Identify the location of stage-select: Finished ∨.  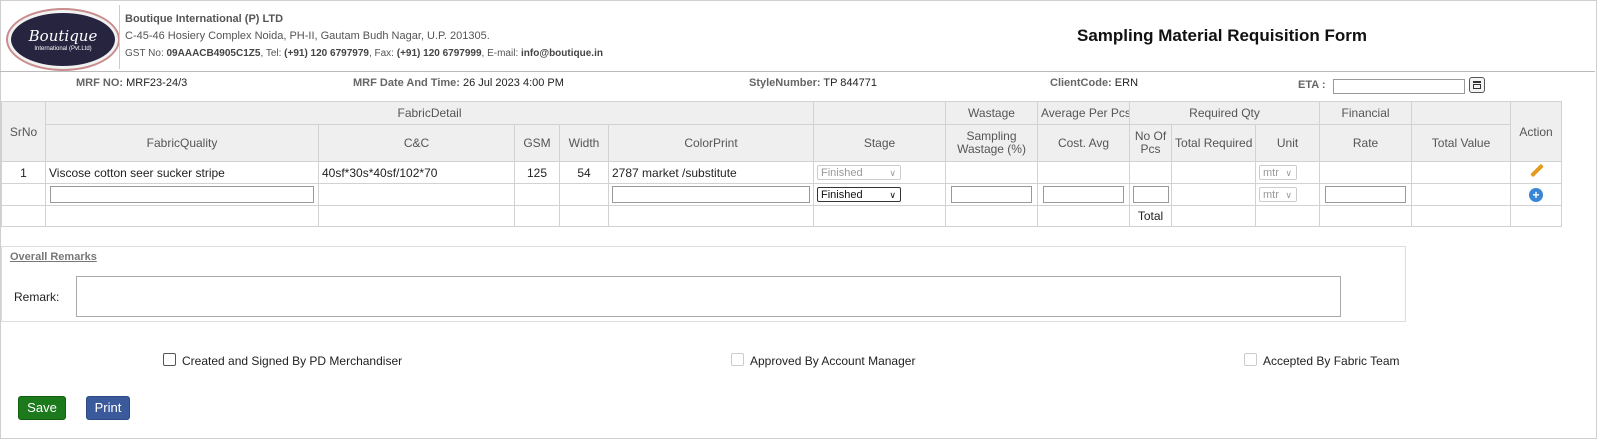
(859, 194).